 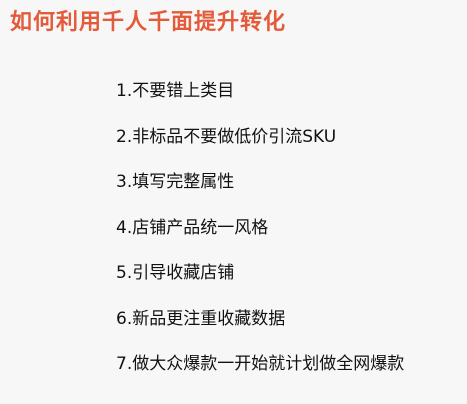 What do you see at coordinates (175, 273) in the screenshot?
I see `list-item: 5.引导收藏店铺` at bounding box center [175, 273].